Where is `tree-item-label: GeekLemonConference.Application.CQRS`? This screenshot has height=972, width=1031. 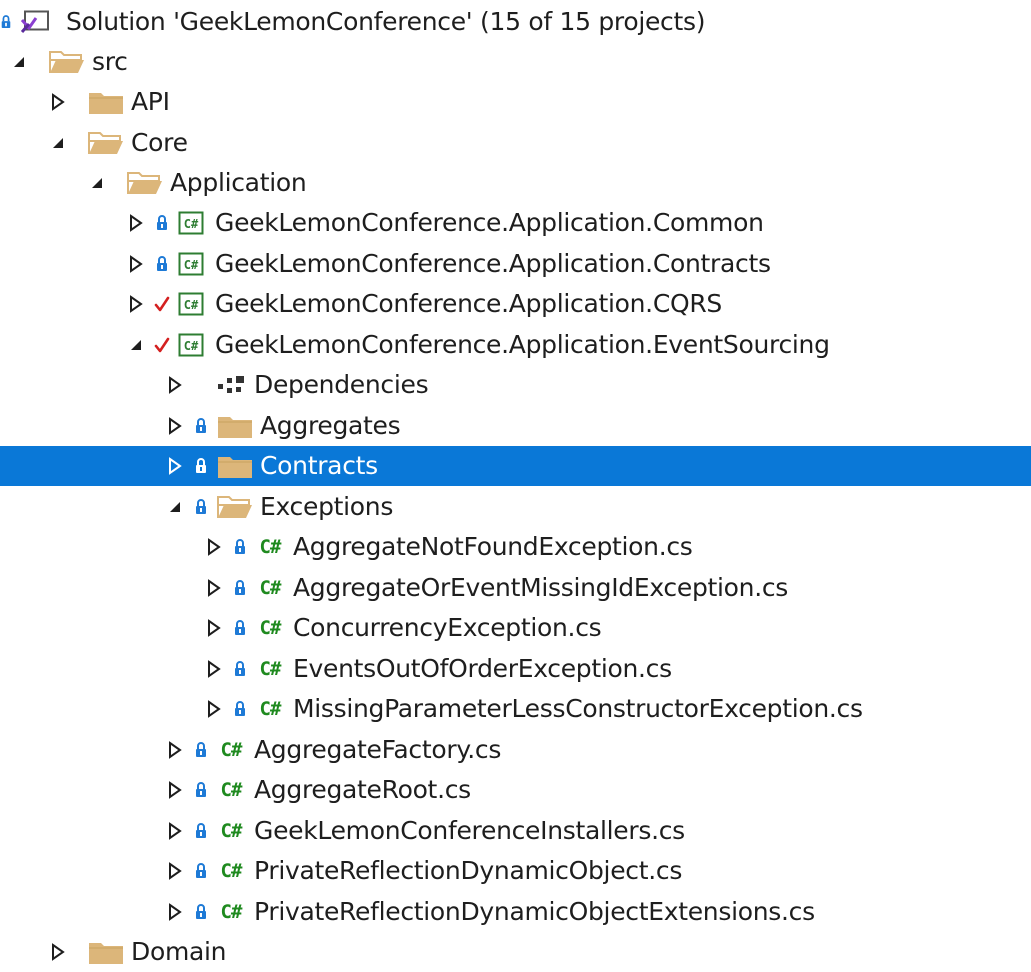 tree-item-label: GeekLemonConference.Application.CQRS is located at coordinates (468, 303).